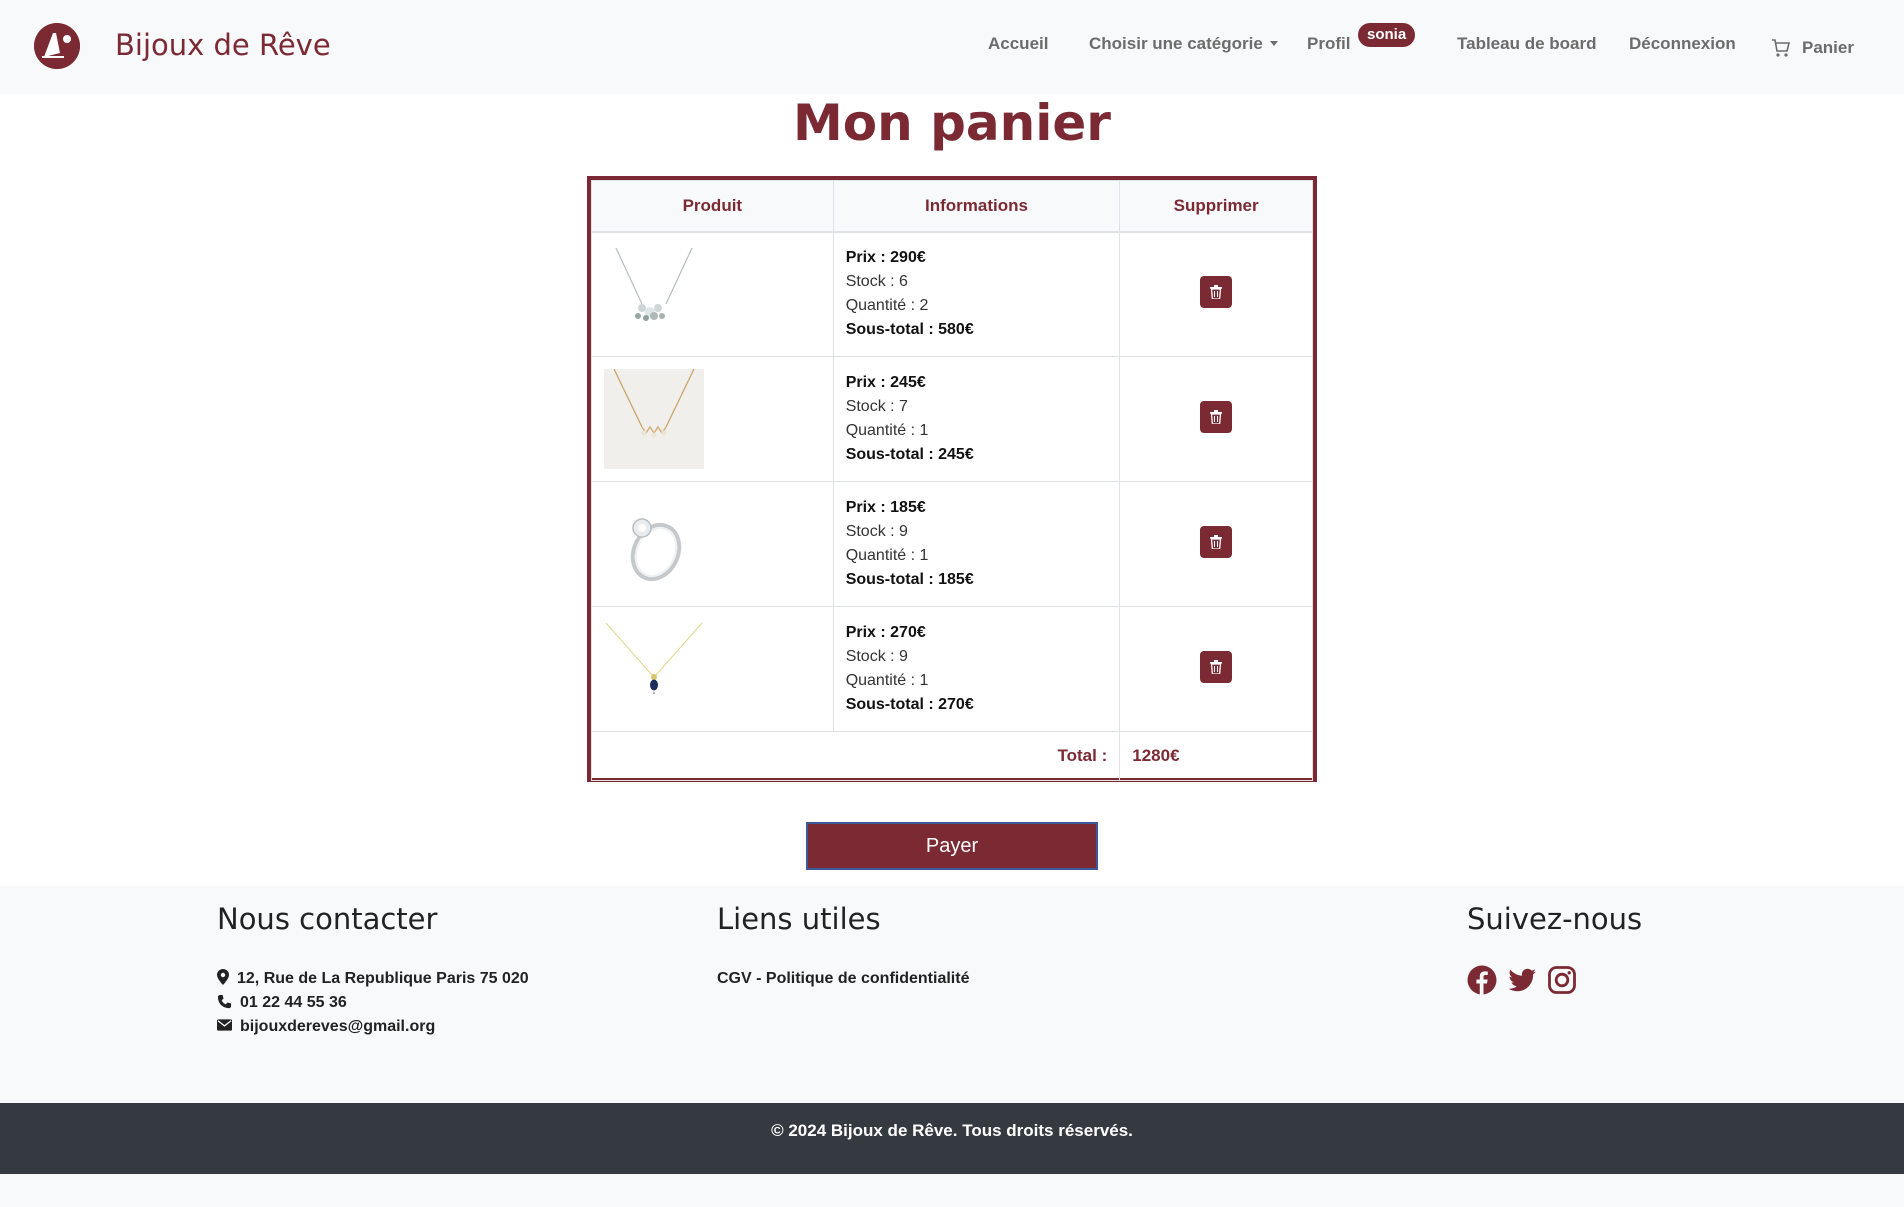 Image resolution: width=1904 pixels, height=1207 pixels. Describe the element at coordinates (976, 206) in the screenshot. I see `header-info: Informations` at that location.